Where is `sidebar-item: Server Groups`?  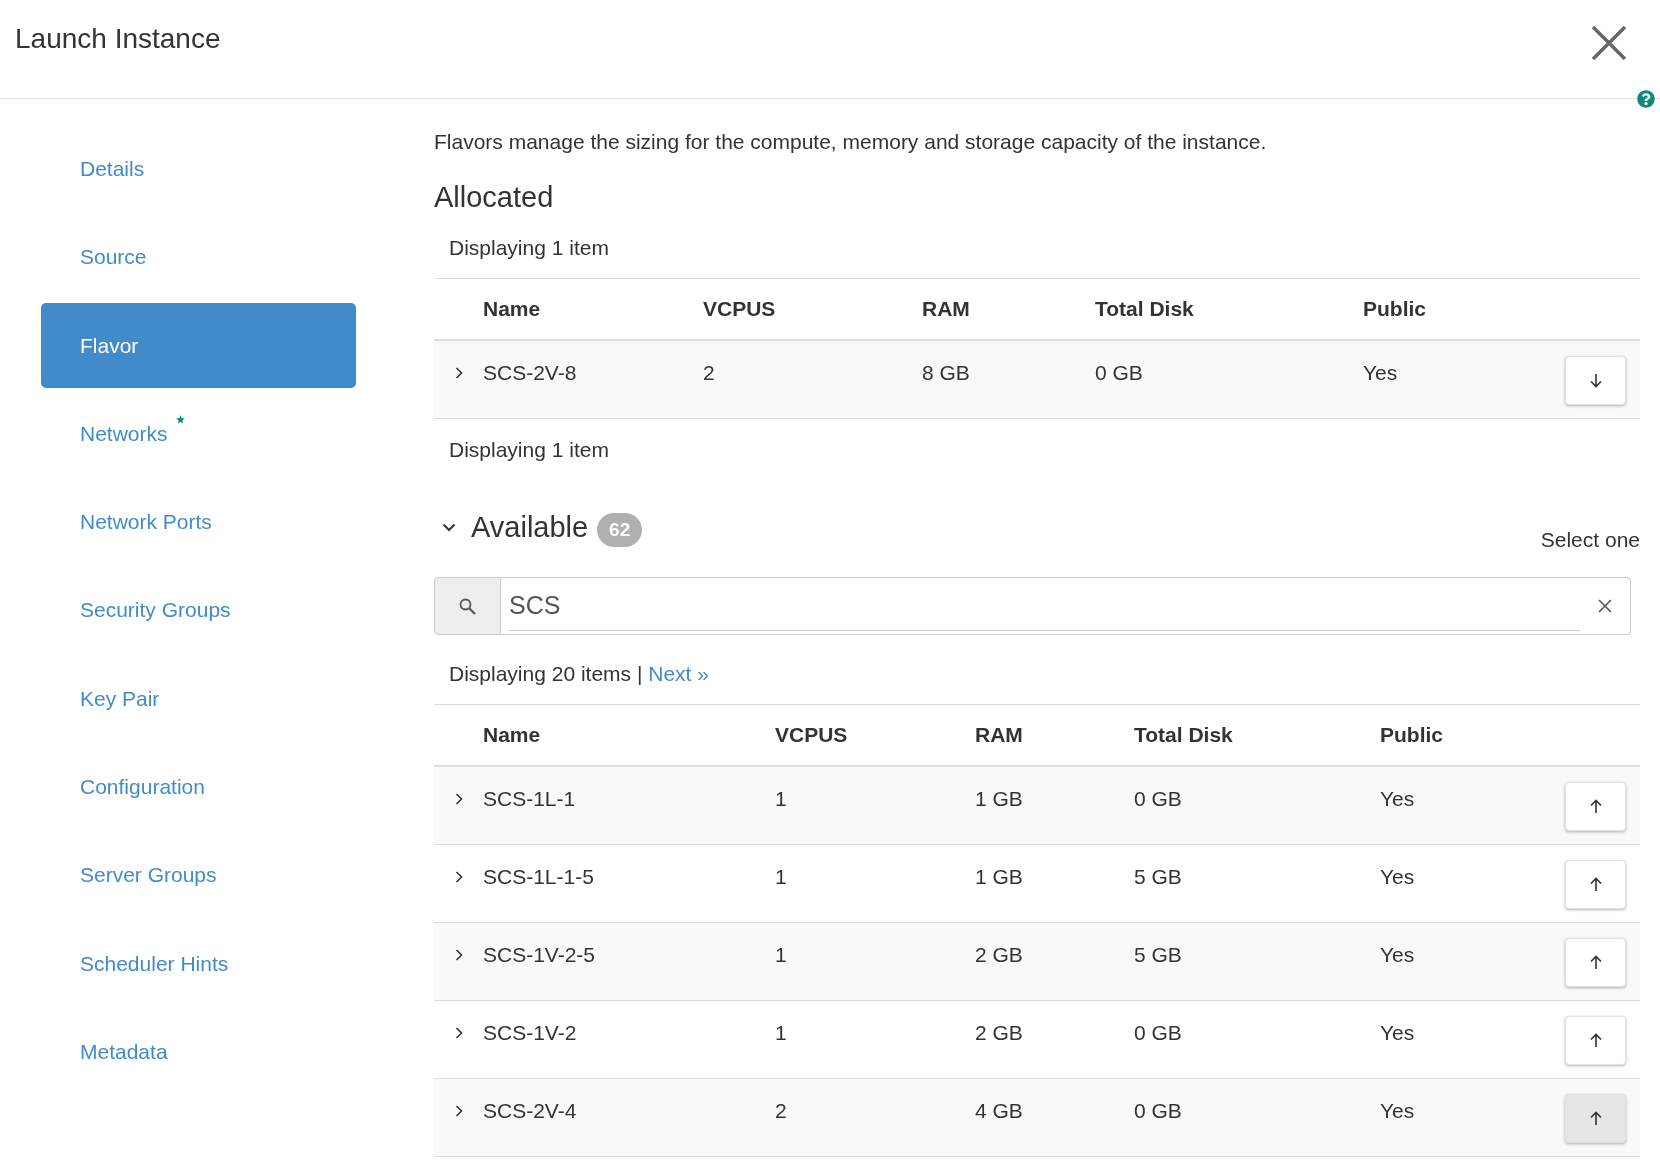 sidebar-item: Server Groups is located at coordinates (198, 875).